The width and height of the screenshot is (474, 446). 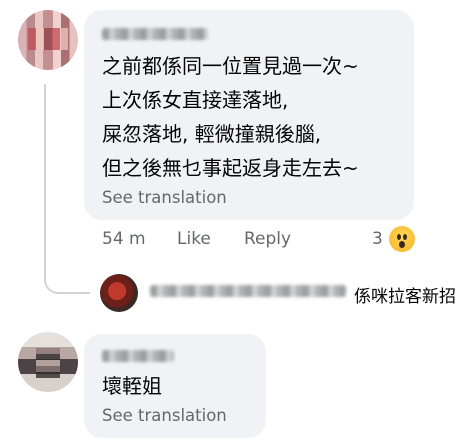 I want to click on comment-text-line: 壞輊姐, so click(x=132, y=386).